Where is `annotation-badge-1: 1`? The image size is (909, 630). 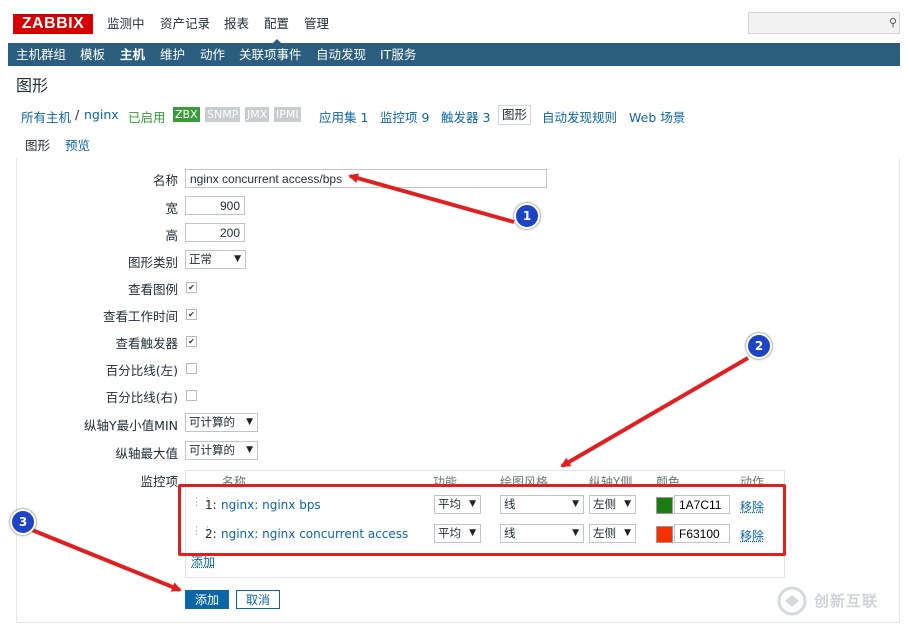 annotation-badge-1: 1 is located at coordinates (527, 216).